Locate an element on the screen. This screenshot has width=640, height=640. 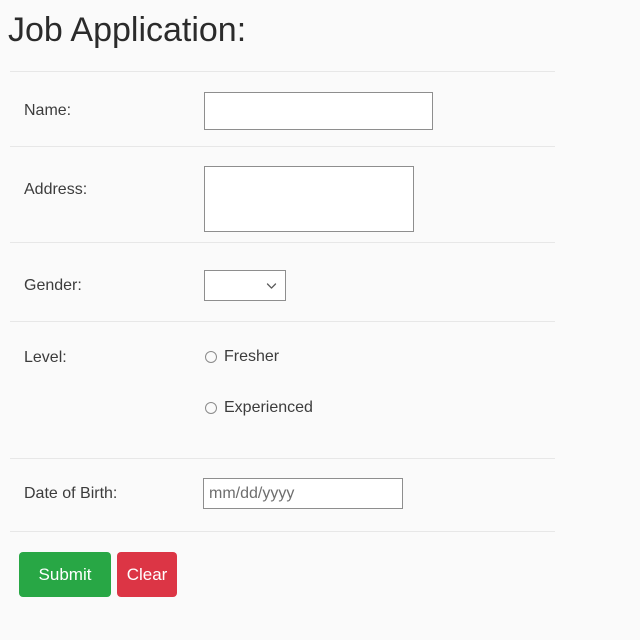
divider-name is located at coordinates (282, 146).